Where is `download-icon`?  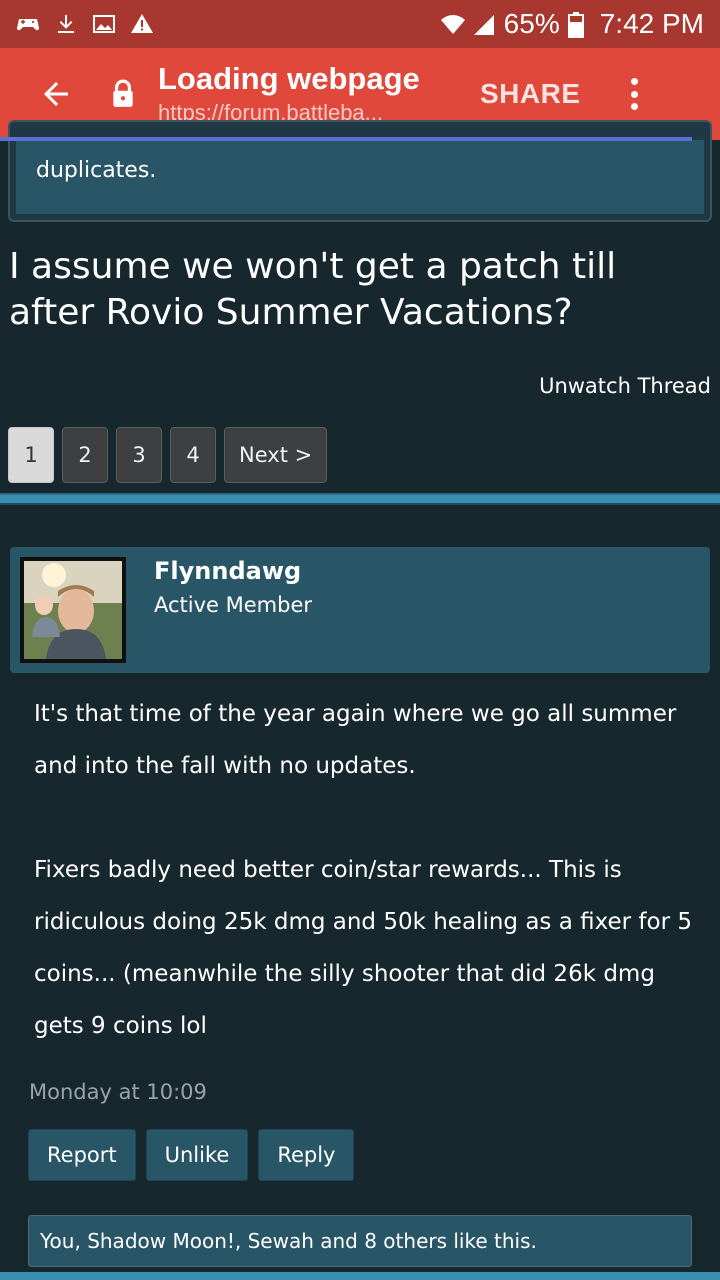
download-icon is located at coordinates (66, 24).